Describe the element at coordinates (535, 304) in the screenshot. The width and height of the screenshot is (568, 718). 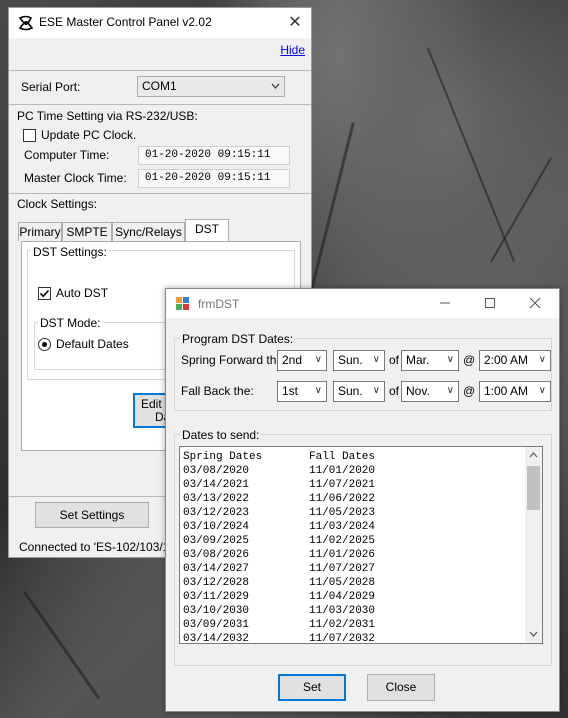
I see `close-icon` at that location.